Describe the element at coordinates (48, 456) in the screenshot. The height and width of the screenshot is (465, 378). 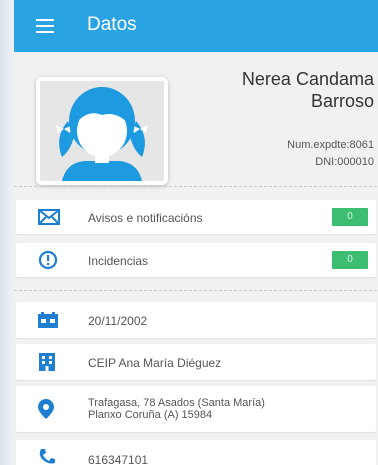
I see `phone-icon` at that location.